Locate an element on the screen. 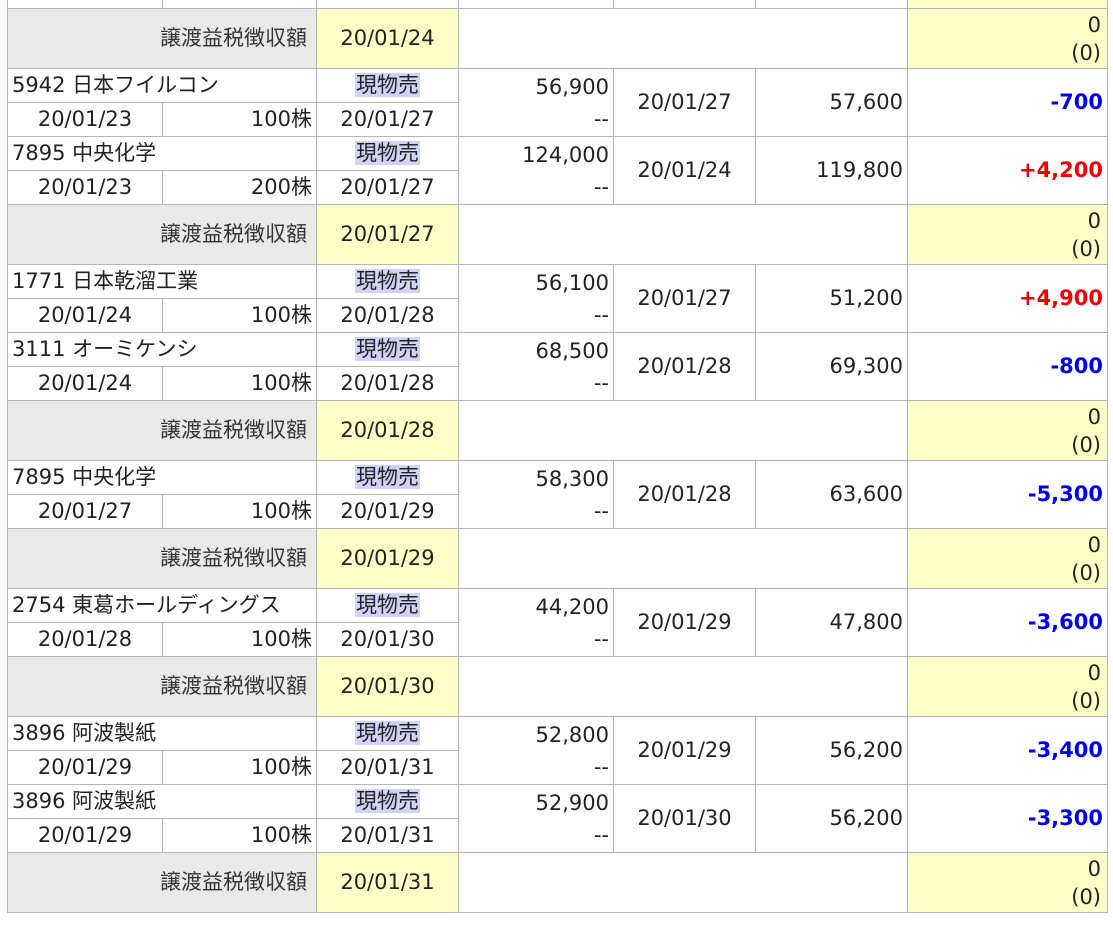  stock-name: 3111 オーミケンシ is located at coordinates (162, 349).